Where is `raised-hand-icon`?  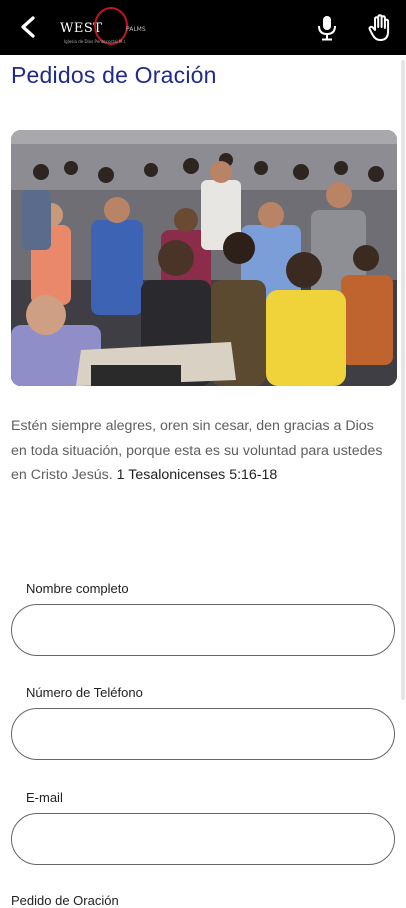 raised-hand-icon is located at coordinates (379, 27).